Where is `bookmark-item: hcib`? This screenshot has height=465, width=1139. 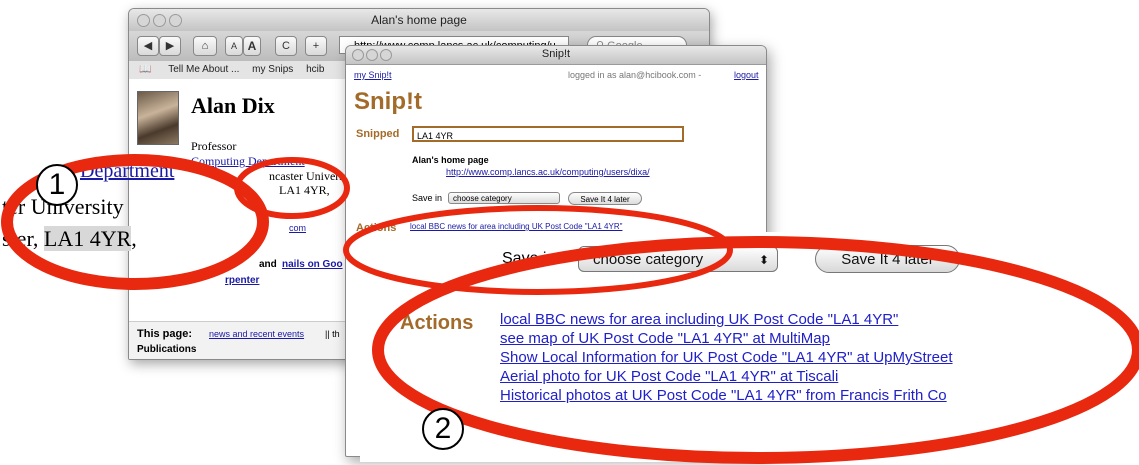
bookmark-item: hcib is located at coordinates (315, 69).